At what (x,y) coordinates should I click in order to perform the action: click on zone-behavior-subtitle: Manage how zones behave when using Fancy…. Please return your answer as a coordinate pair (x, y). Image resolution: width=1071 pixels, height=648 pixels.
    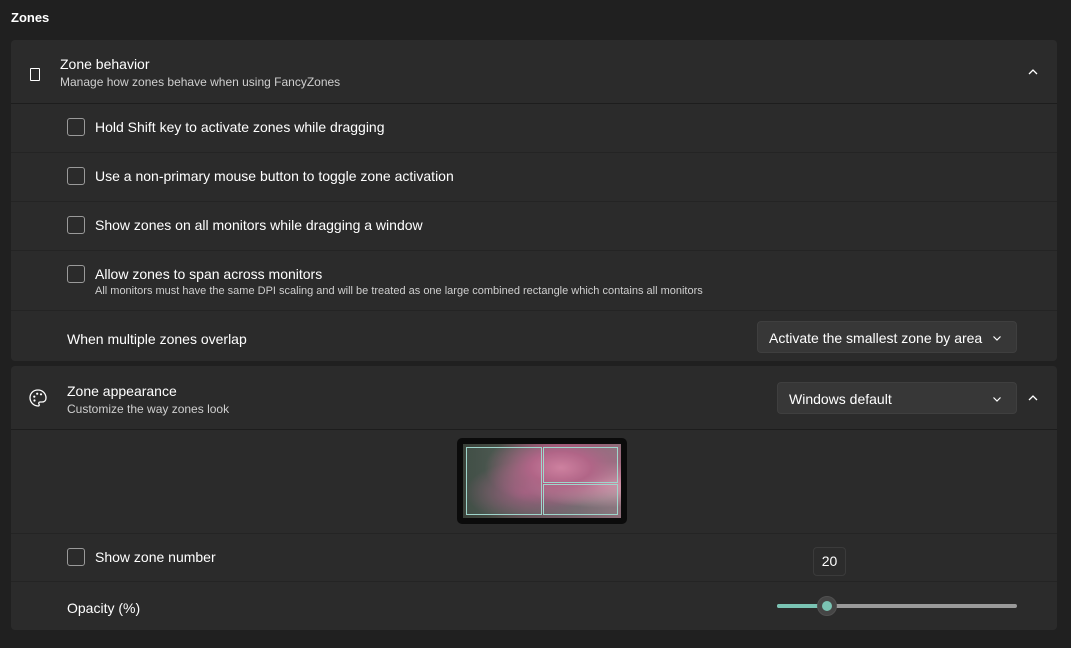
    Looking at the image, I should click on (200, 82).